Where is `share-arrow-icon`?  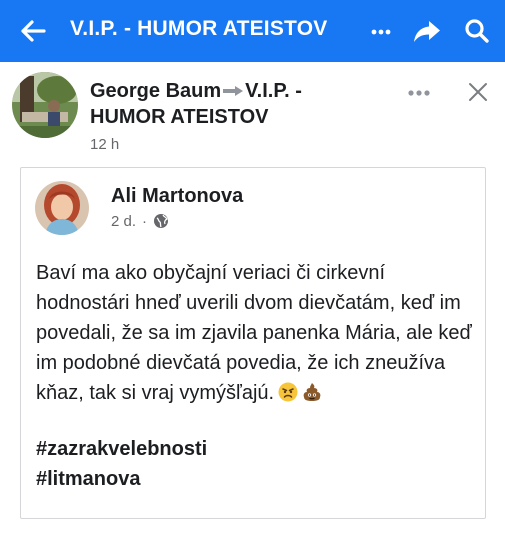 share-arrow-icon is located at coordinates (427, 31).